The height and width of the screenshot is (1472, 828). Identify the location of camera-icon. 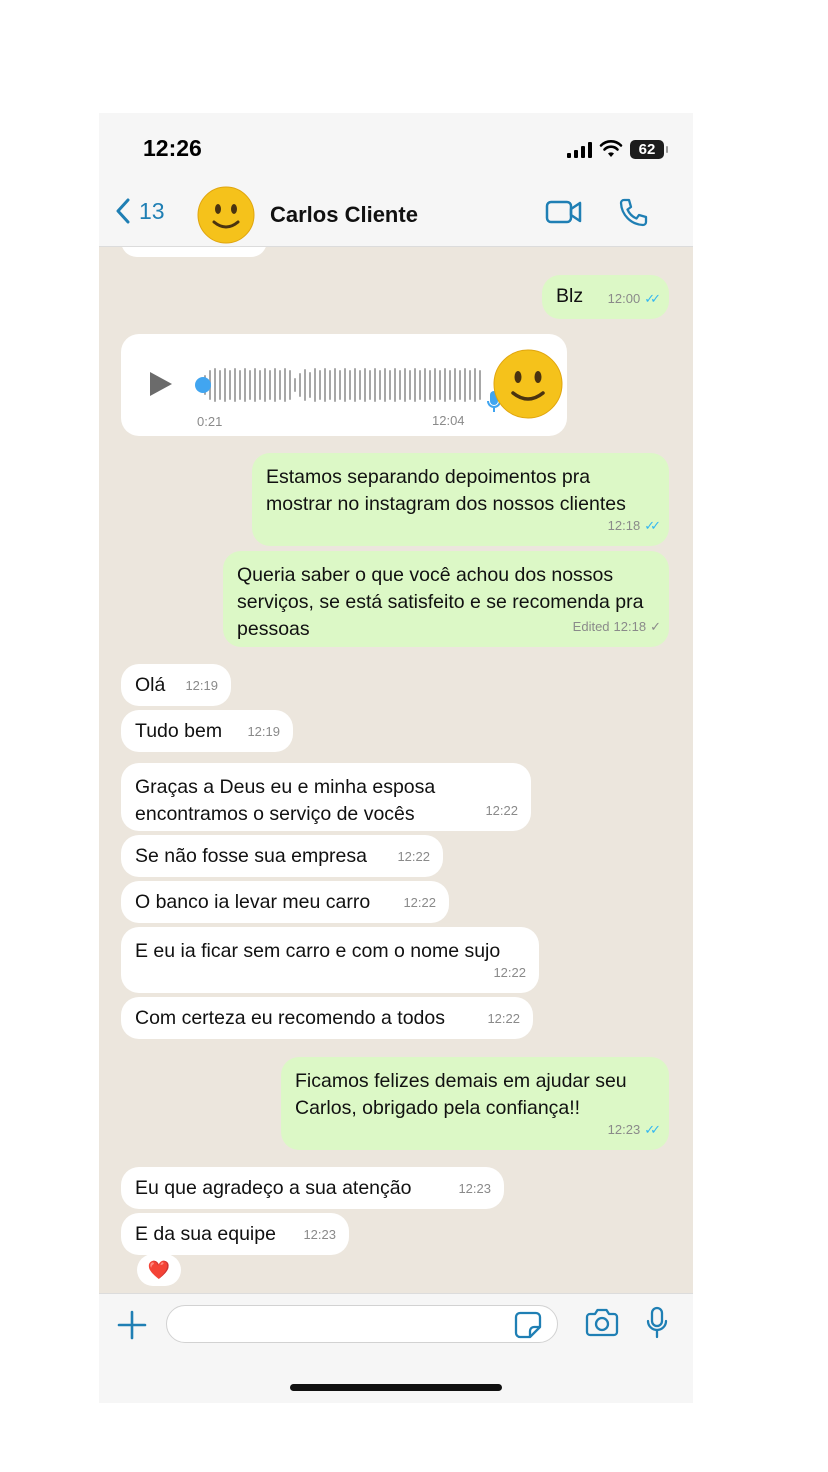
(602, 1323).